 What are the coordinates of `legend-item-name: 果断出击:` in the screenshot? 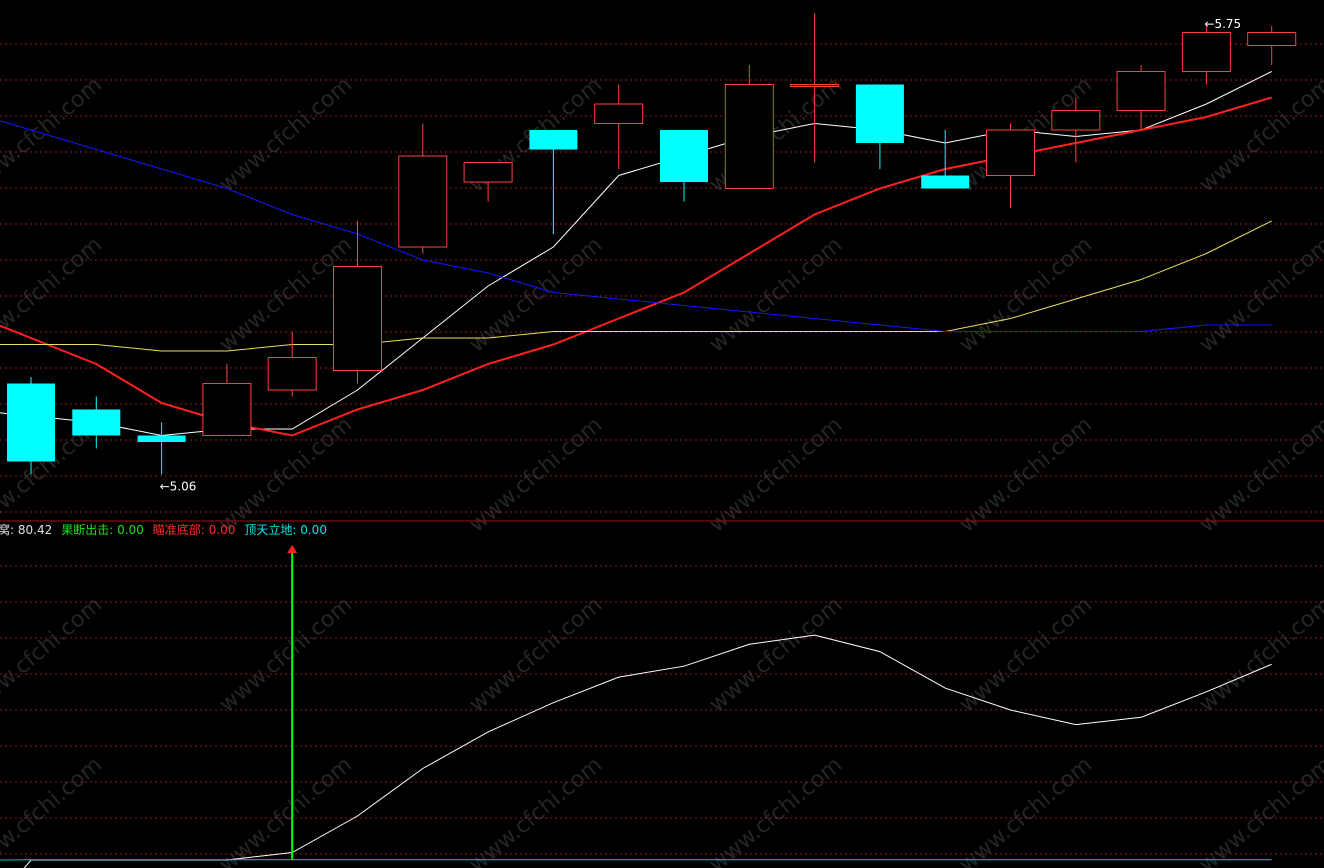 It's located at (89, 529).